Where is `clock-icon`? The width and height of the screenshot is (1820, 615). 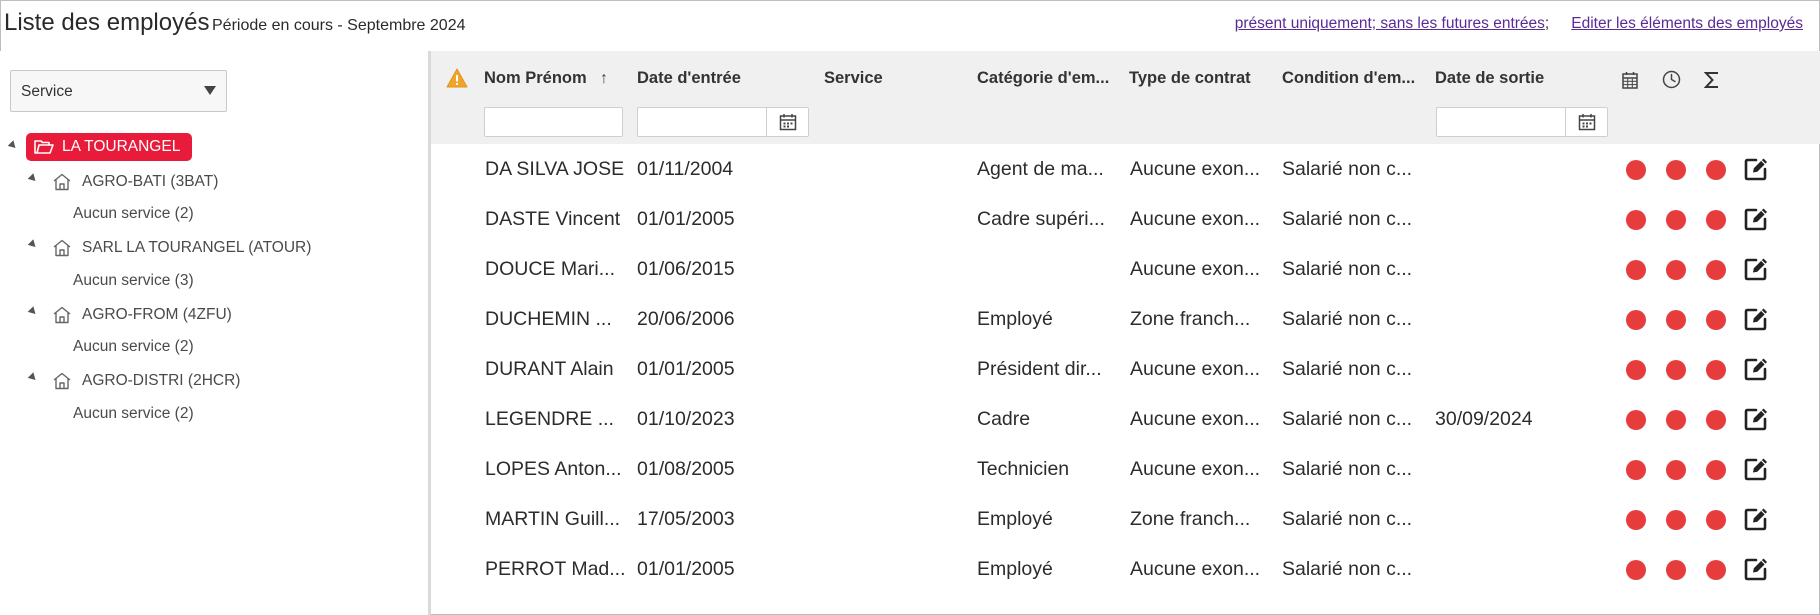 clock-icon is located at coordinates (1671, 79).